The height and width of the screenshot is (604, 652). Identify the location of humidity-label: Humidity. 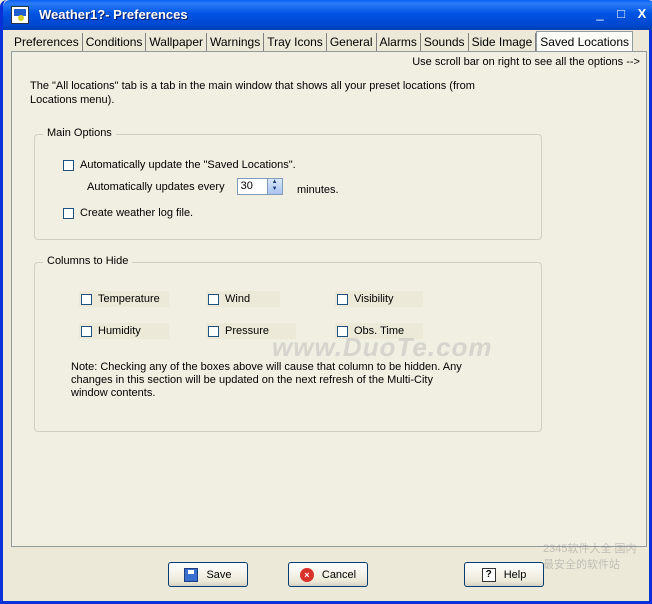
(119, 331).